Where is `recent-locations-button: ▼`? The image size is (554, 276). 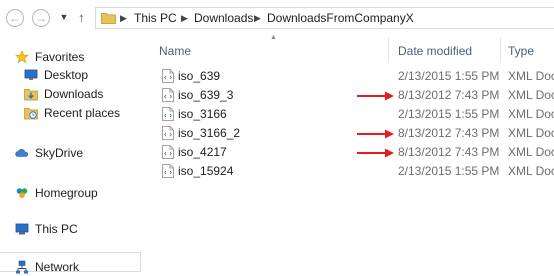 recent-locations-button: ▼ is located at coordinates (64, 17).